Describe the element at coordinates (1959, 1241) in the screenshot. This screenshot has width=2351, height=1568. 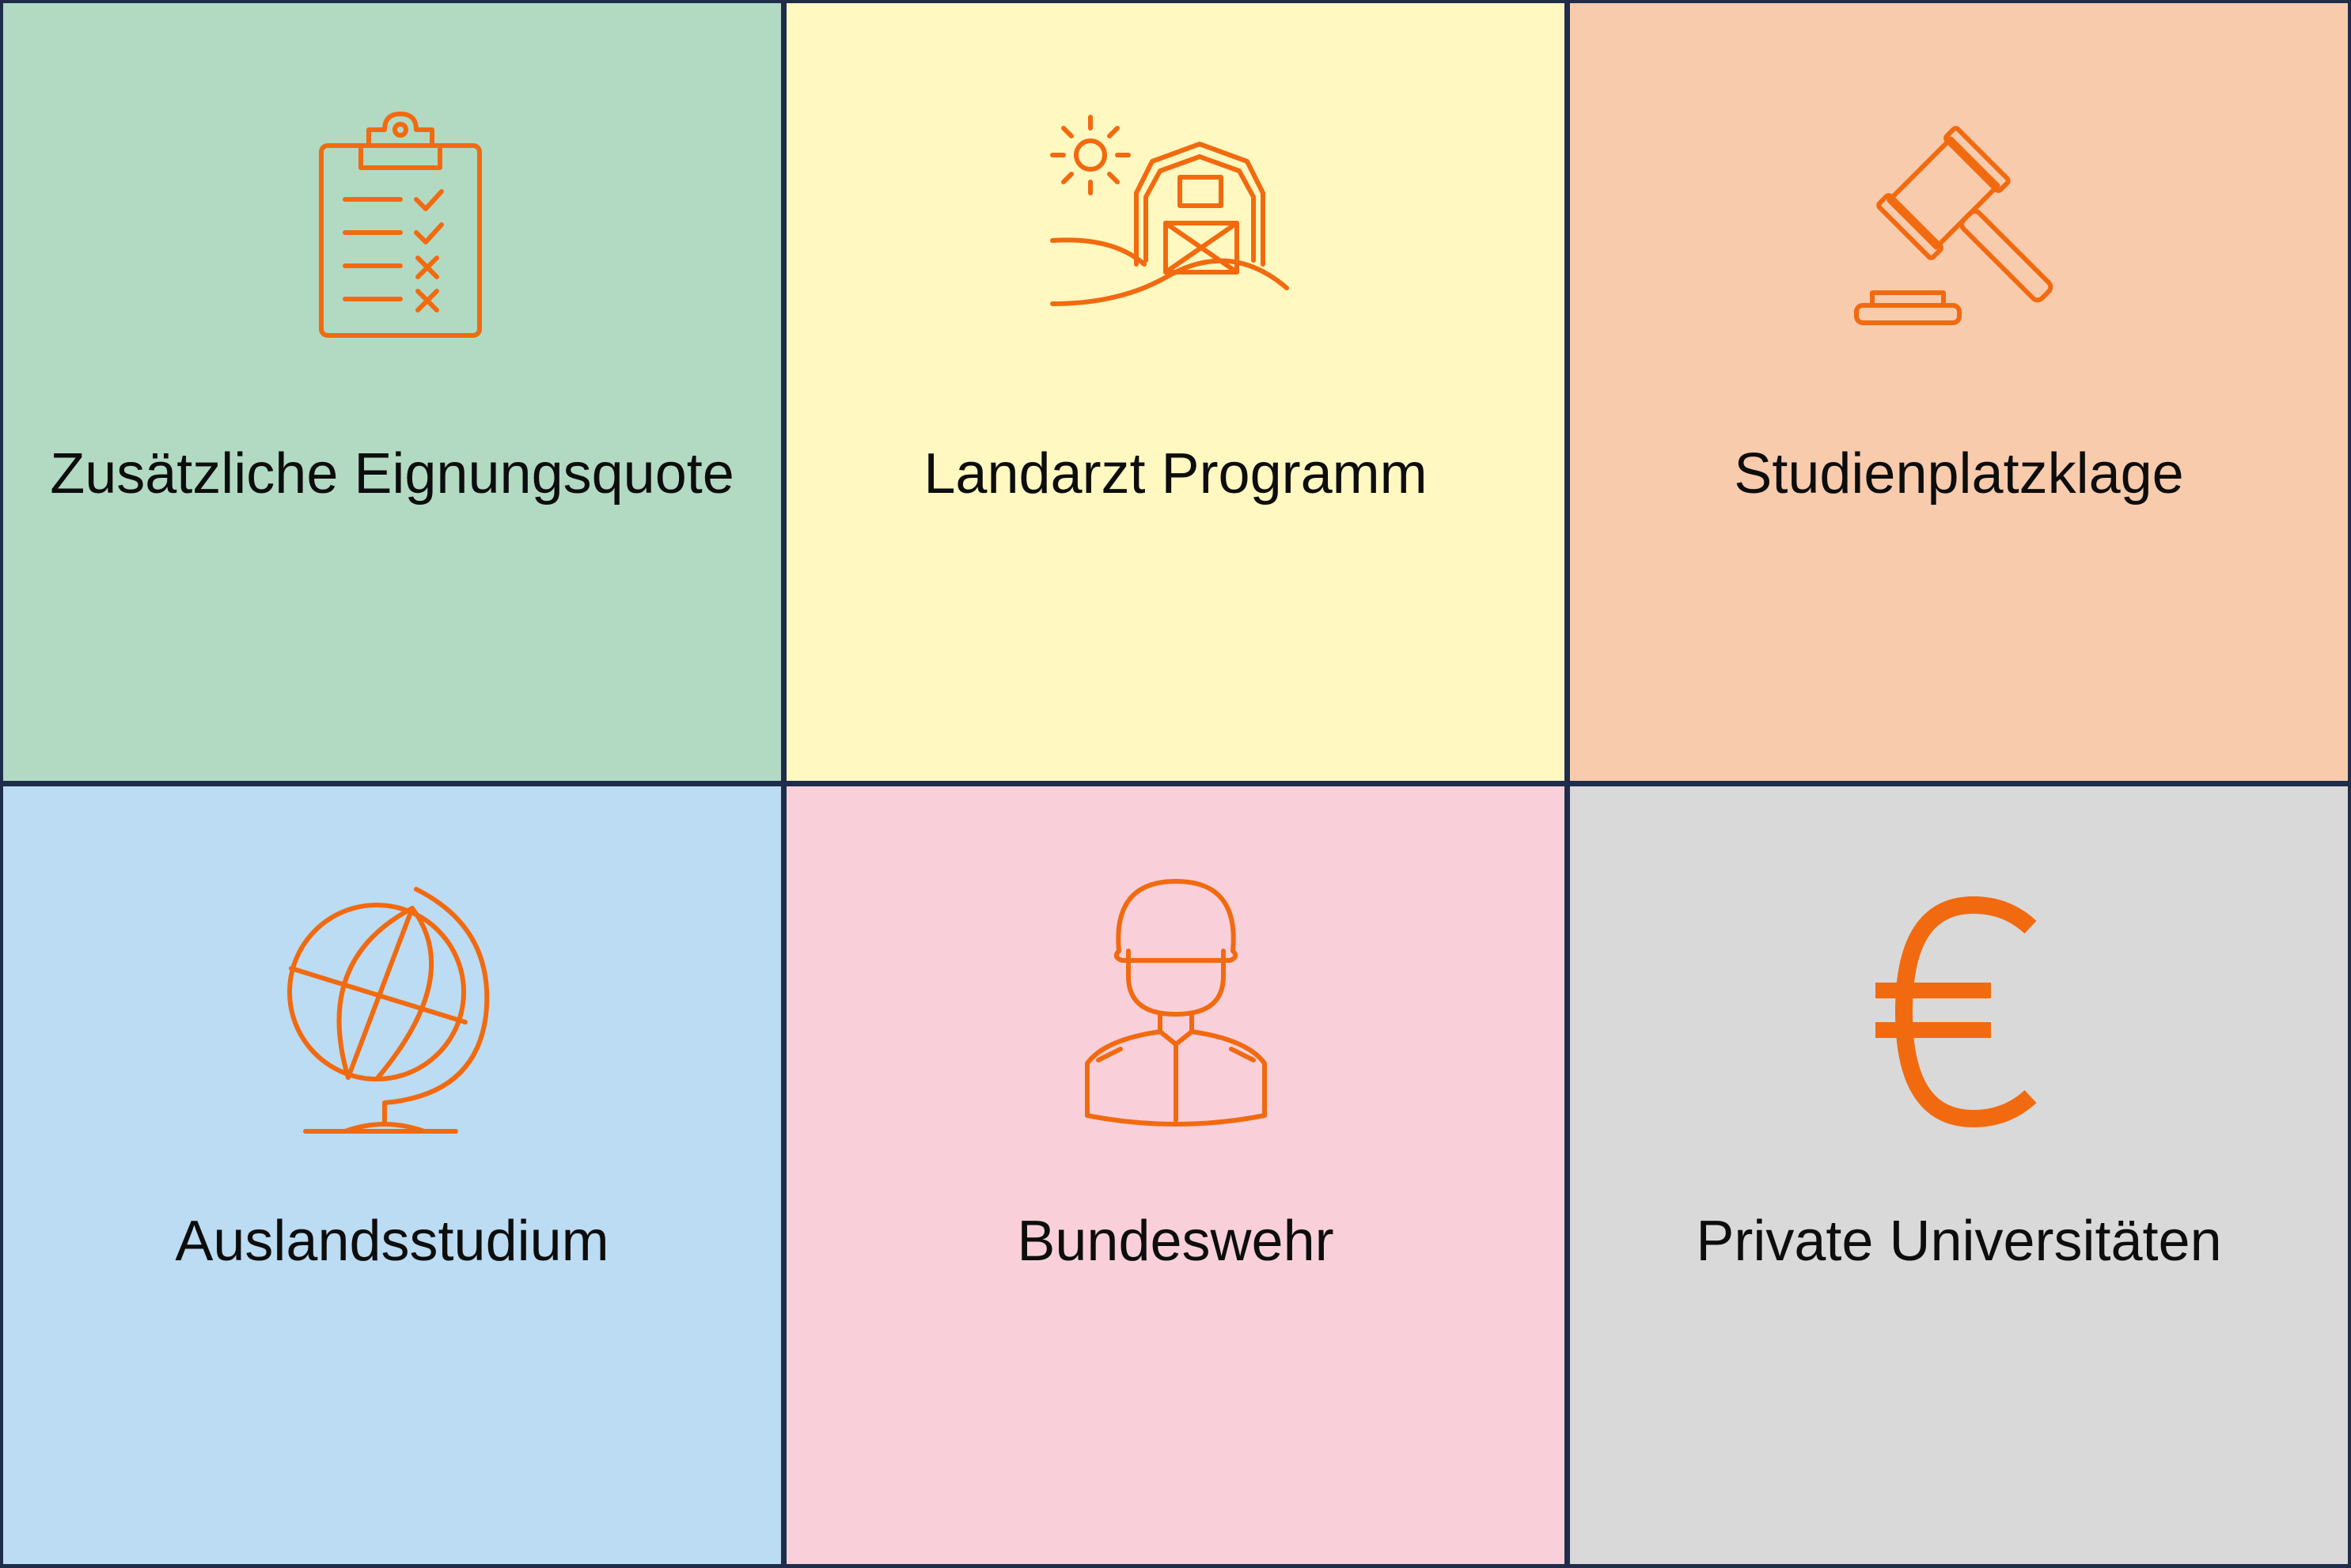
I see `tile-label: Private Universitäten` at that location.